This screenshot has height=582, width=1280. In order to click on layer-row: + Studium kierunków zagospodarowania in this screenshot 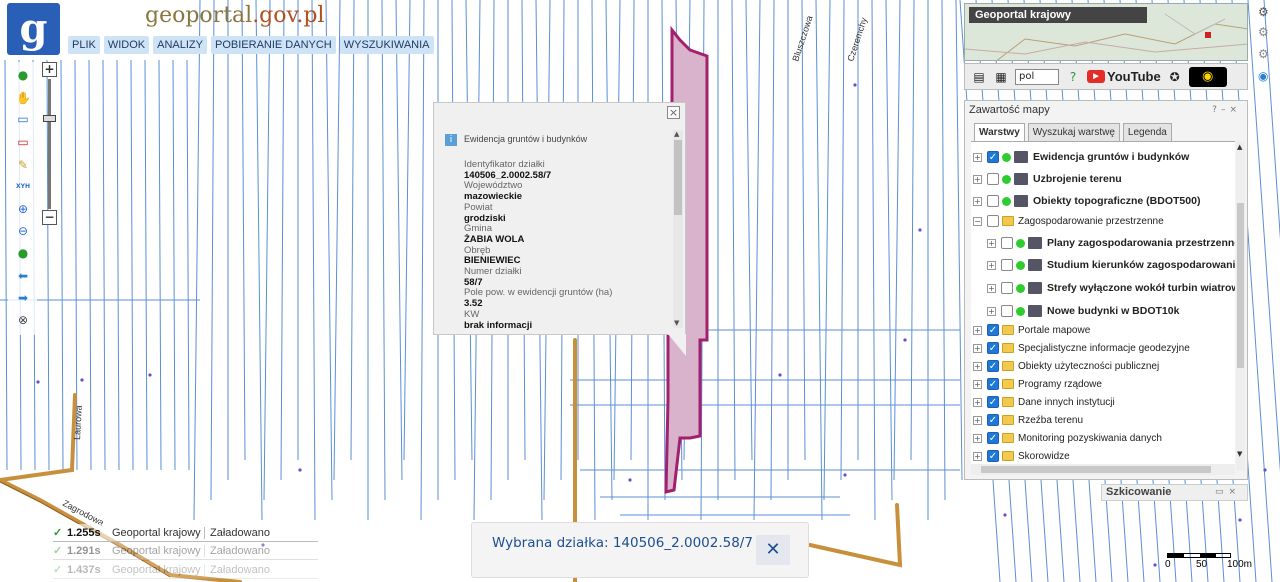, I will do `click(1111, 265)`.